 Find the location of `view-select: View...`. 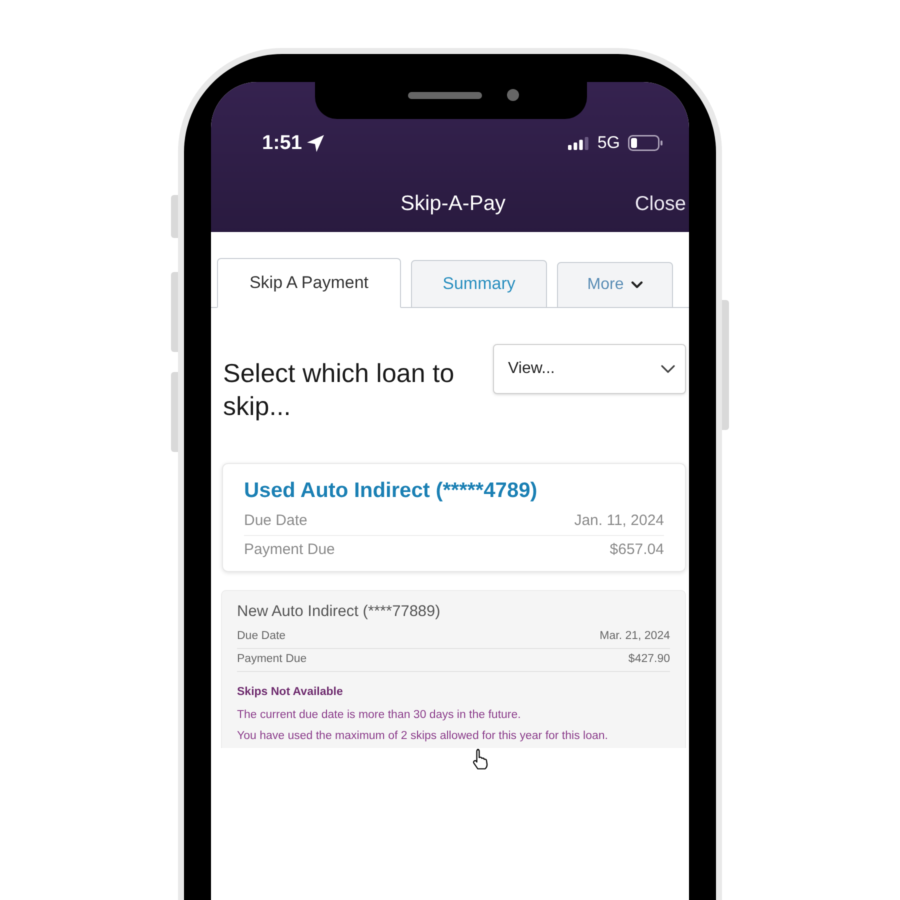

view-select: View... is located at coordinates (589, 369).